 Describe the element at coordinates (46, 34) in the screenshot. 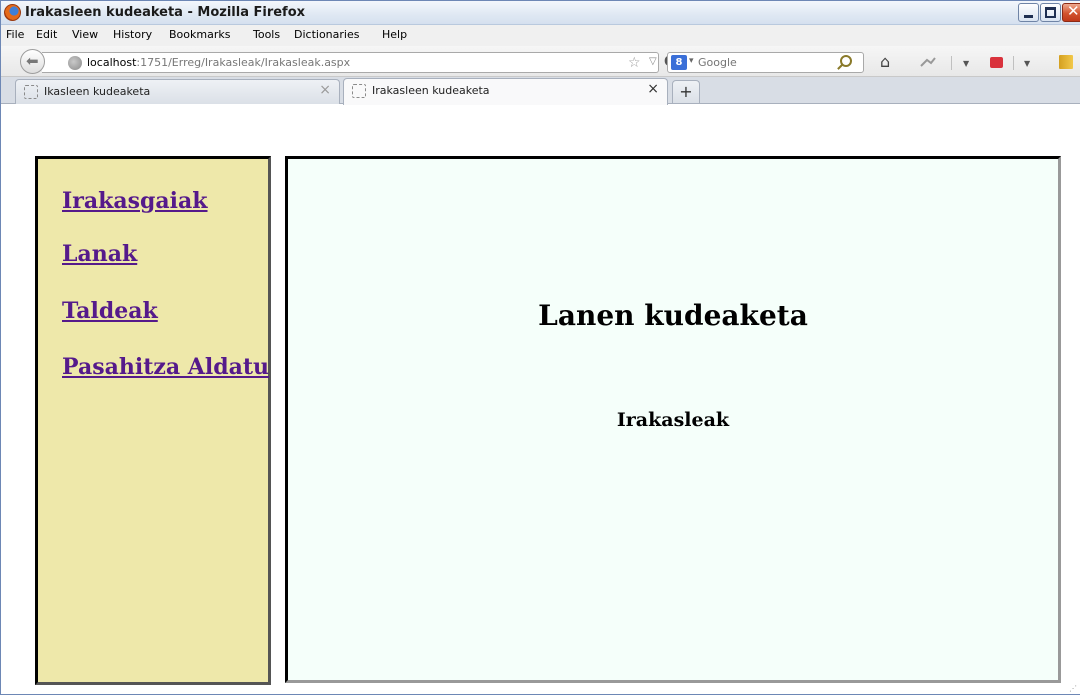

I see `menu-edit: Edit` at that location.